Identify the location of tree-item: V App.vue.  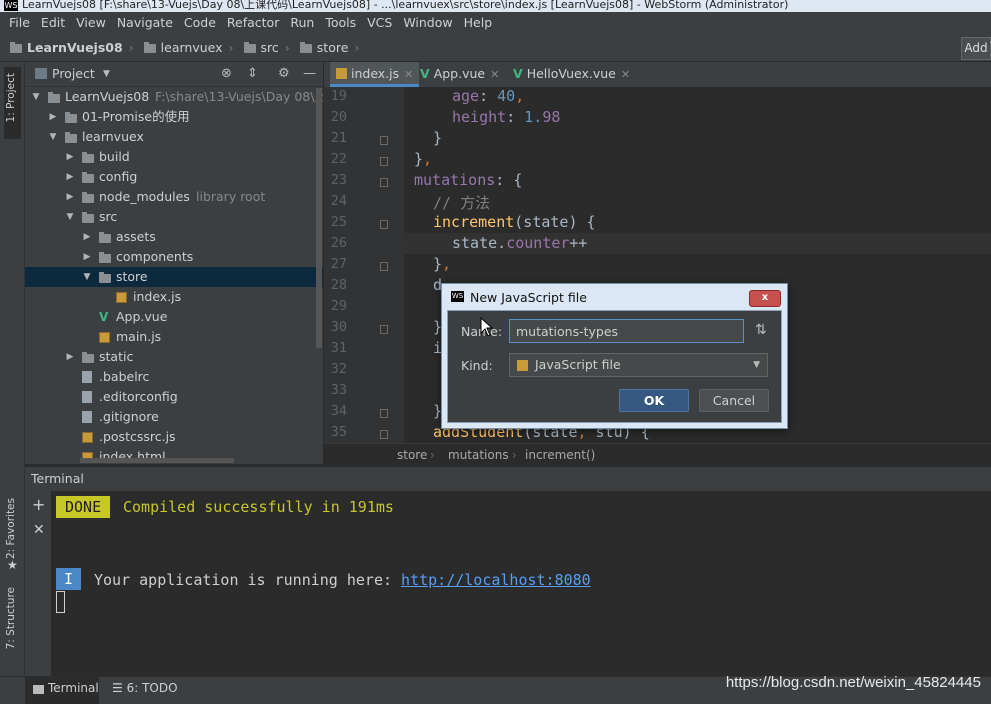
(174, 317).